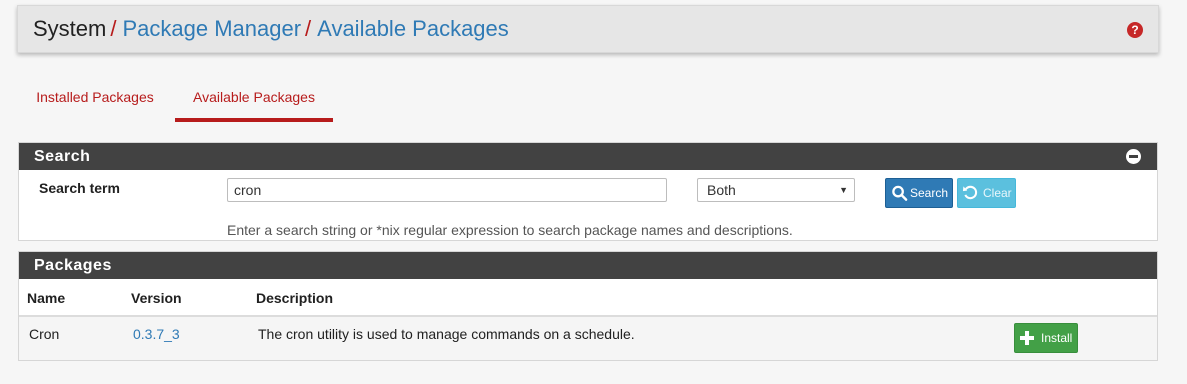 The height and width of the screenshot is (384, 1187). I want to click on search-panel-title: Search, so click(62, 156).